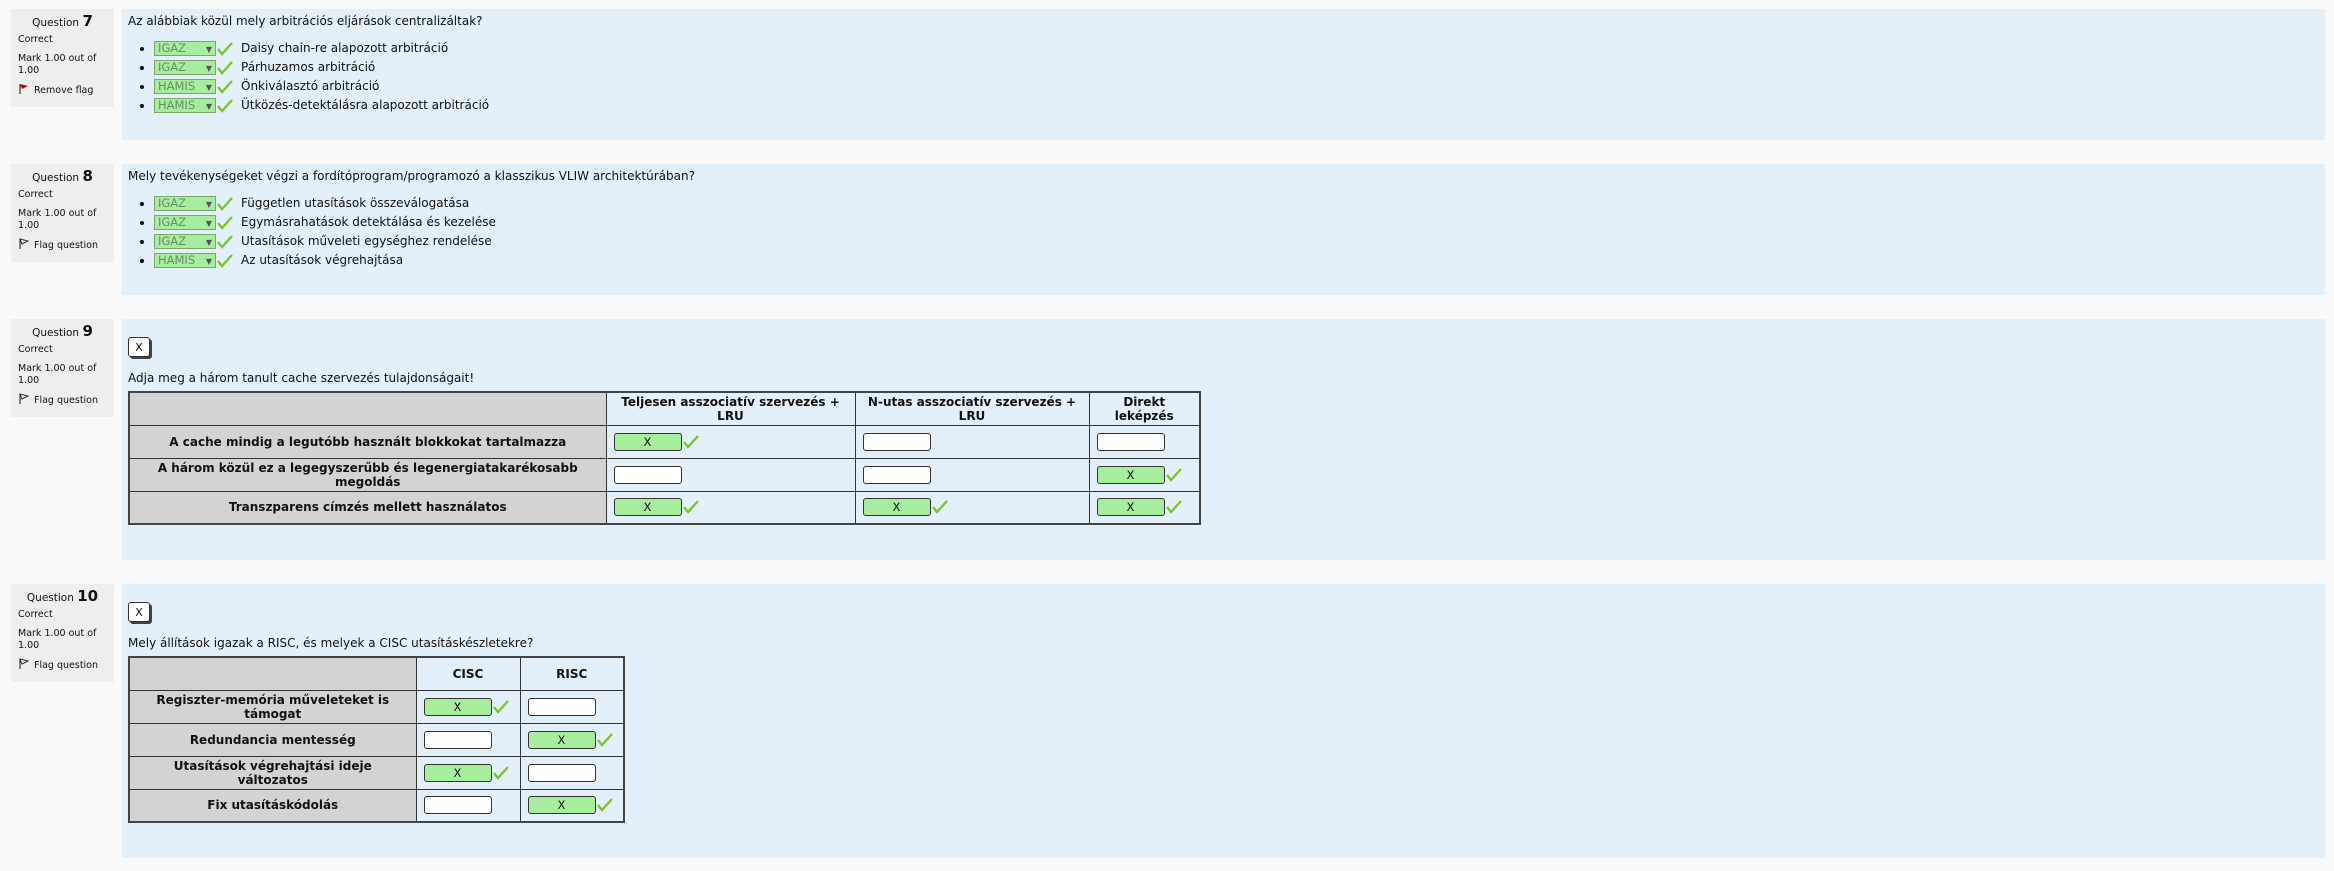 The width and height of the screenshot is (2334, 871). What do you see at coordinates (272, 706) in the screenshot?
I see `row-header: Regiszter-memória műveleteket is támogat` at bounding box center [272, 706].